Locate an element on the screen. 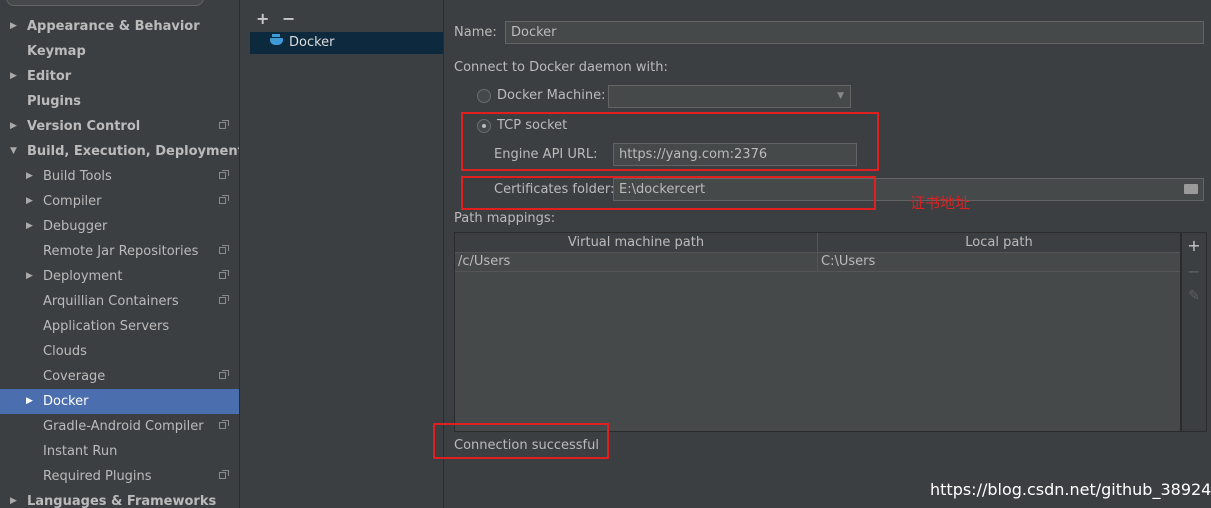 This screenshot has width=1211, height=508. watermark: https://blog.csdn.net/github_38924695 is located at coordinates (1070, 489).